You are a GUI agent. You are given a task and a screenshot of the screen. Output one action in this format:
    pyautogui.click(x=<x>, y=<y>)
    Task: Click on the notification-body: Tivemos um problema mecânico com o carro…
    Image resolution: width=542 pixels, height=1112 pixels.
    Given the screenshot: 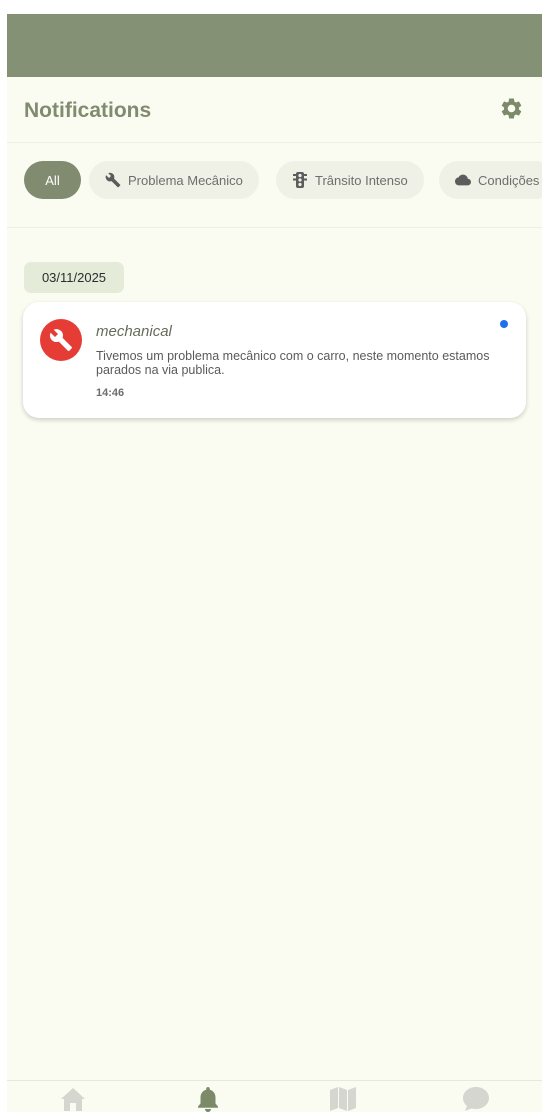 What is the action you would take?
    pyautogui.click(x=293, y=363)
    